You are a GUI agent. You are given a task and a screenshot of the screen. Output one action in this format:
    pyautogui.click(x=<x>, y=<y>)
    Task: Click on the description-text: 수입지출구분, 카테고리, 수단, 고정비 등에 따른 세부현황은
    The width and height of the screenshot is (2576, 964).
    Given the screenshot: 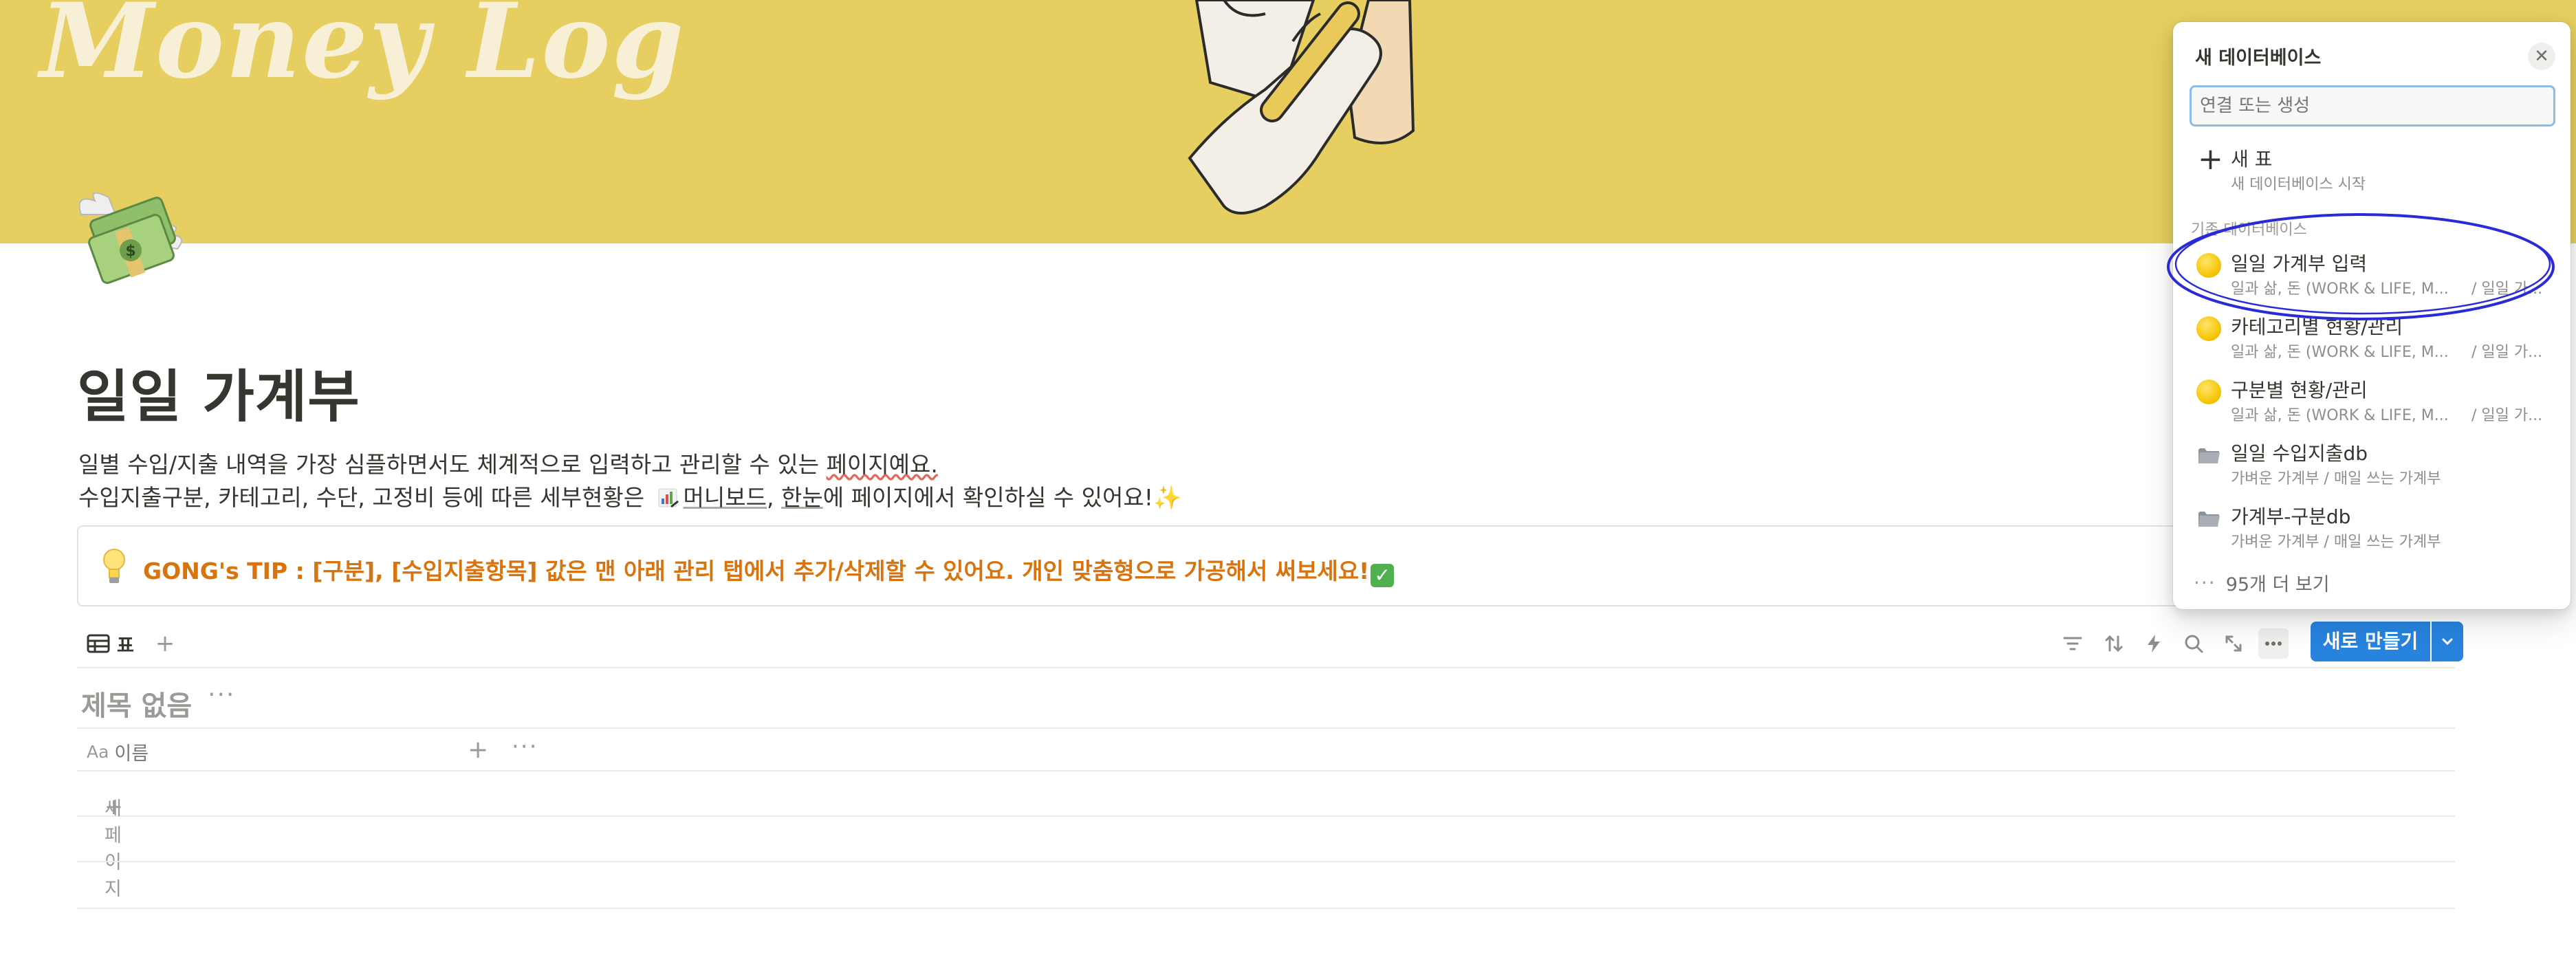 What is the action you would take?
    pyautogui.click(x=365, y=497)
    